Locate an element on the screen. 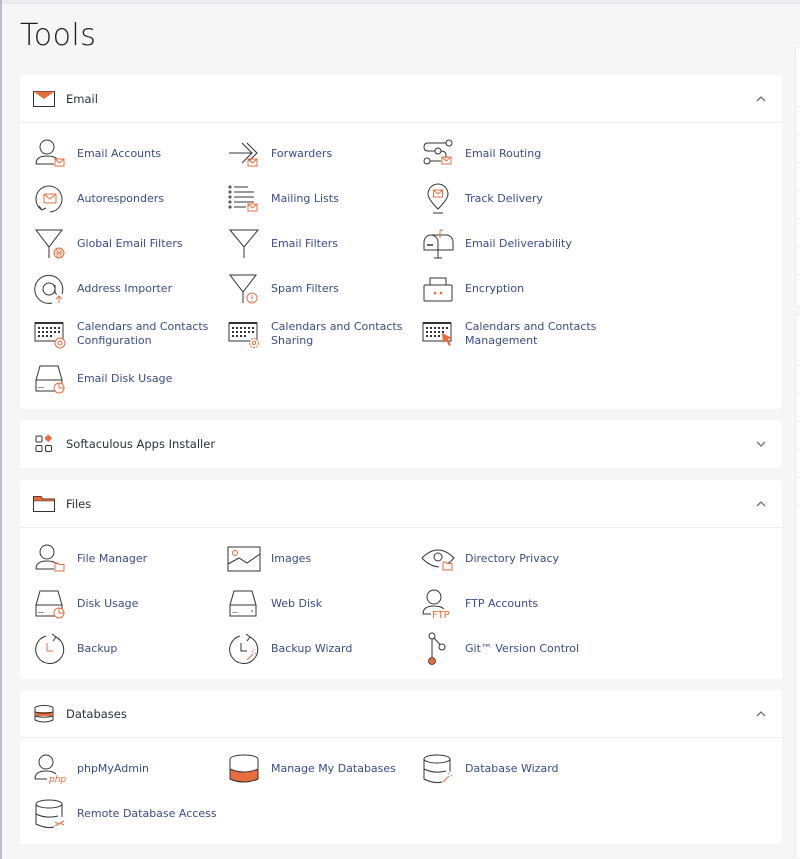 Image resolution: width=800 pixels, height=859 pixels. database-filled-icon is located at coordinates (244, 769).